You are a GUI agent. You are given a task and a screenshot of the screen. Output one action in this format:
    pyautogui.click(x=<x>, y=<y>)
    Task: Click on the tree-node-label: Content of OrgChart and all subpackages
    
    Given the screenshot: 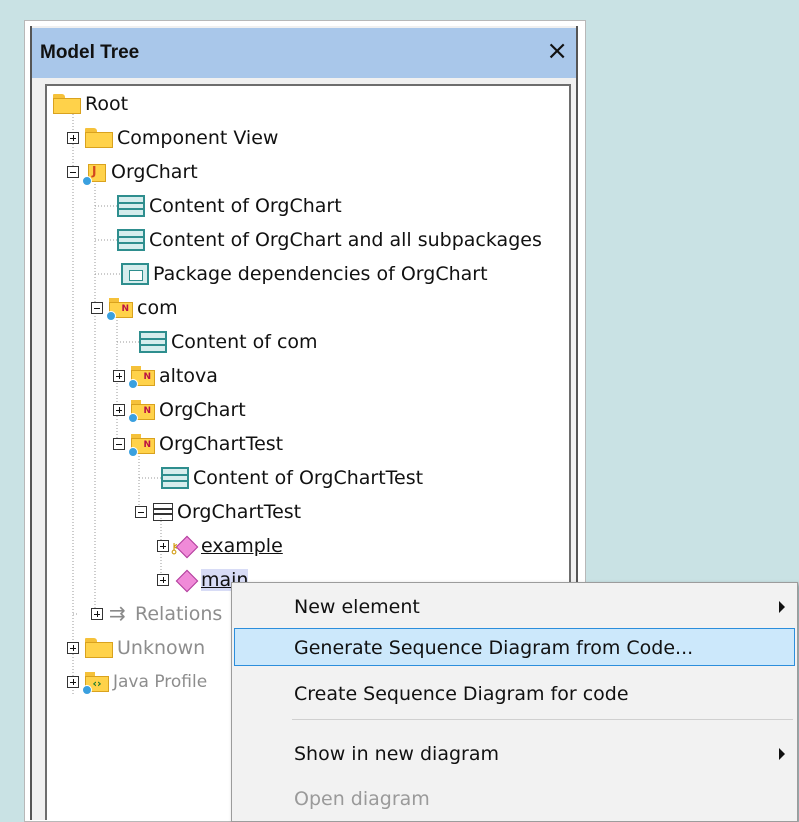 What is the action you would take?
    pyautogui.click(x=345, y=240)
    